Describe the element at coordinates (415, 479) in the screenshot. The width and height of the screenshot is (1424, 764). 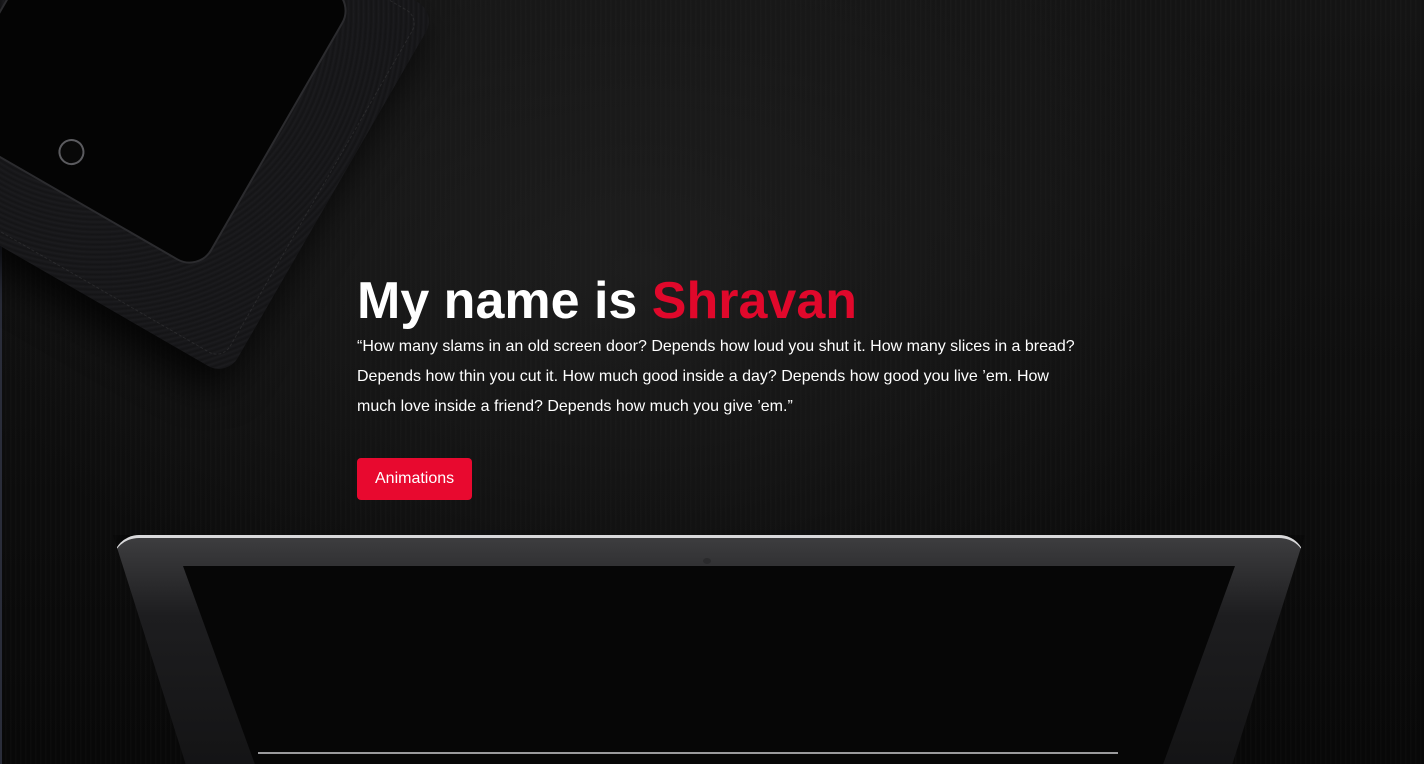
I see `animations-button: Animations` at that location.